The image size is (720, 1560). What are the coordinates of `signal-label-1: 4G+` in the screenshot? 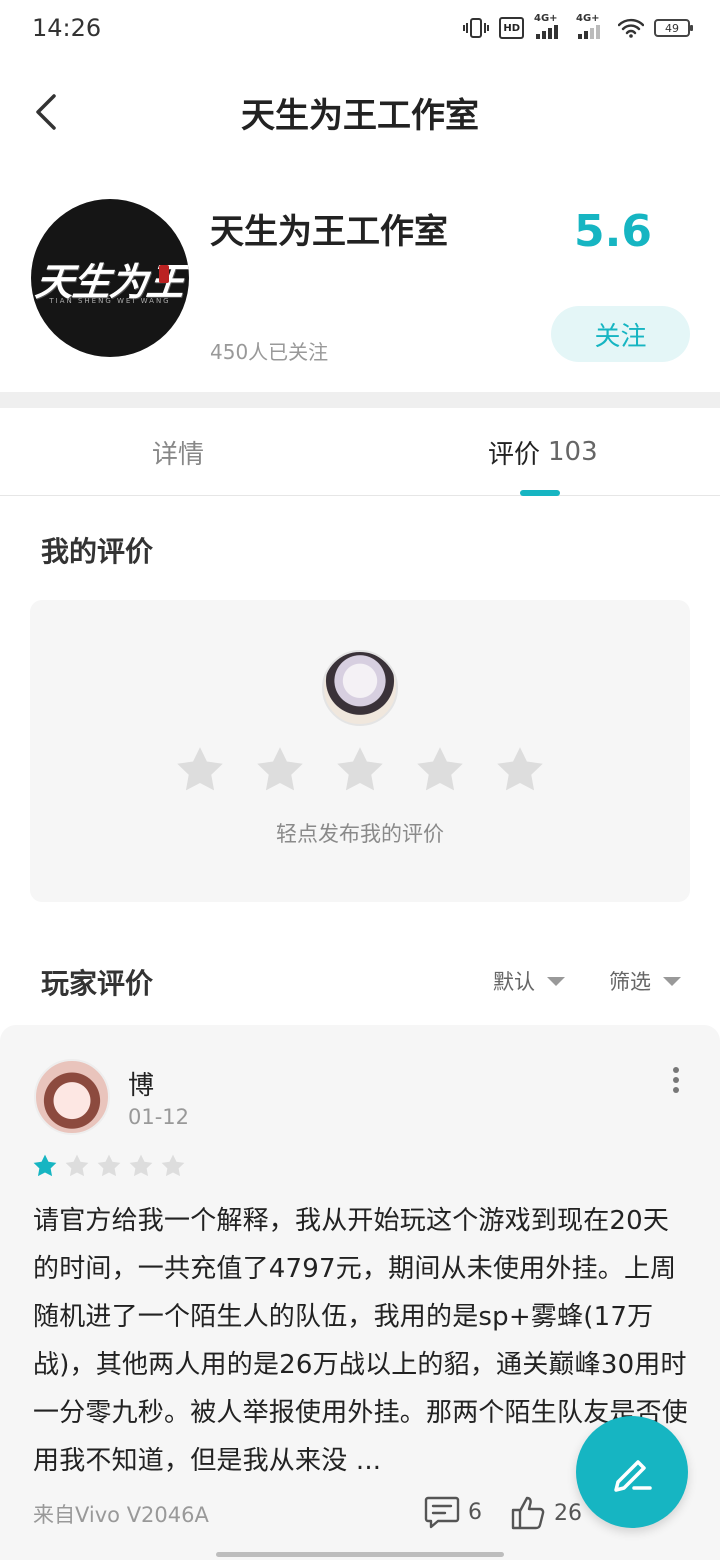 It's located at (546, 18).